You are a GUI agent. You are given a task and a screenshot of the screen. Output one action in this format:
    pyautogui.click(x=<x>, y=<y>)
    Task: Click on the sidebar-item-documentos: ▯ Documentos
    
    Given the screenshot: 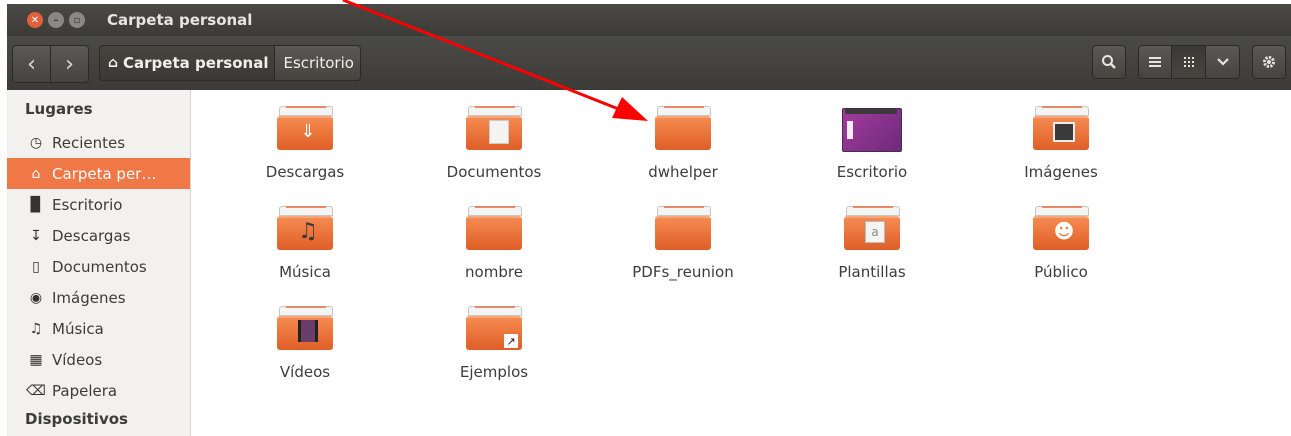 What is the action you would take?
    pyautogui.click(x=98, y=266)
    